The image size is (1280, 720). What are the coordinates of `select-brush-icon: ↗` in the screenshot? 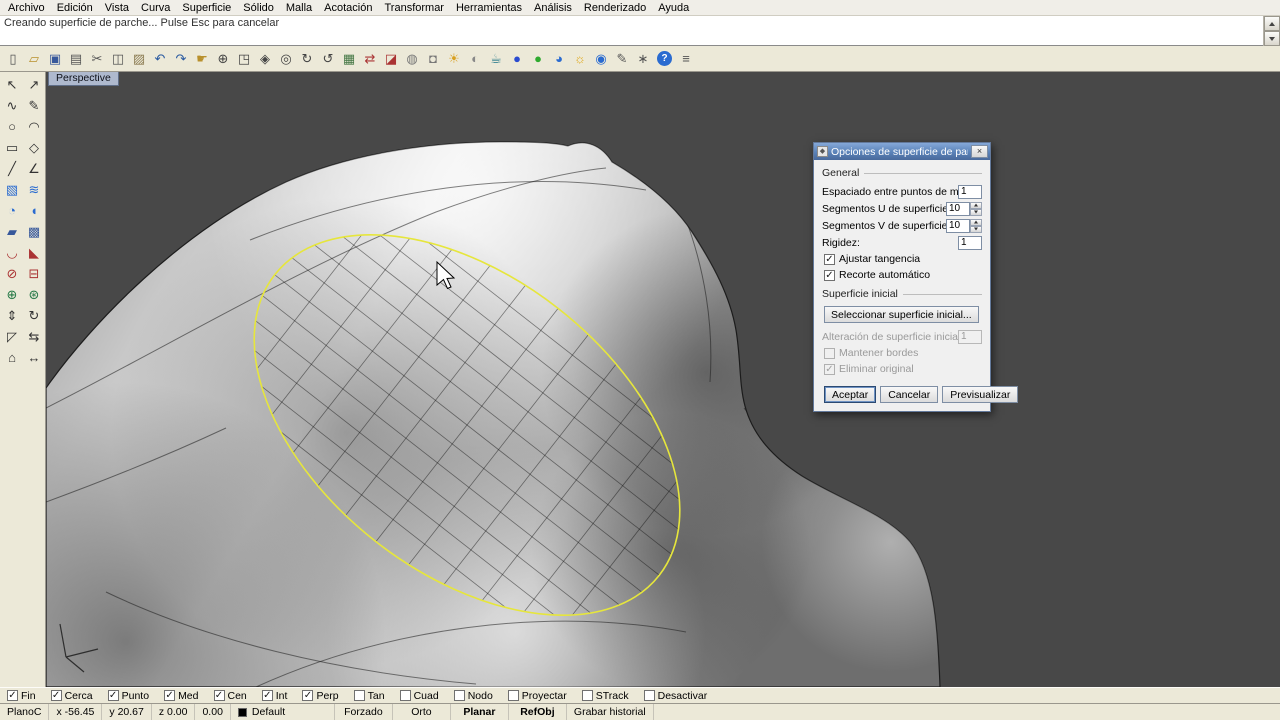 It's located at (34, 84).